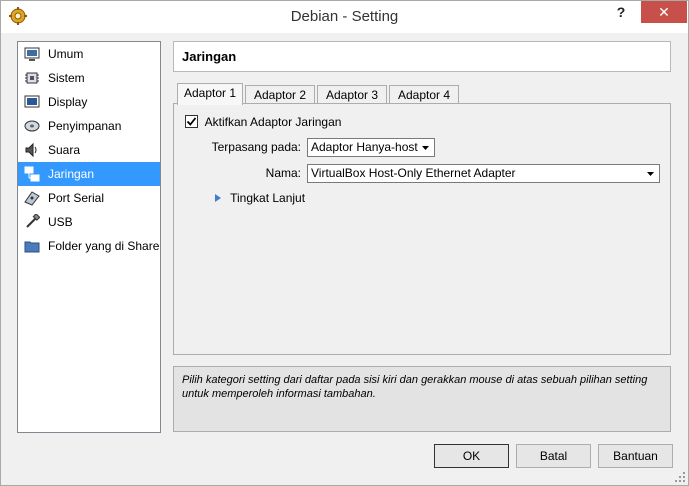  I want to click on advanced-label: Tingkat Lanjut, so click(268, 198).